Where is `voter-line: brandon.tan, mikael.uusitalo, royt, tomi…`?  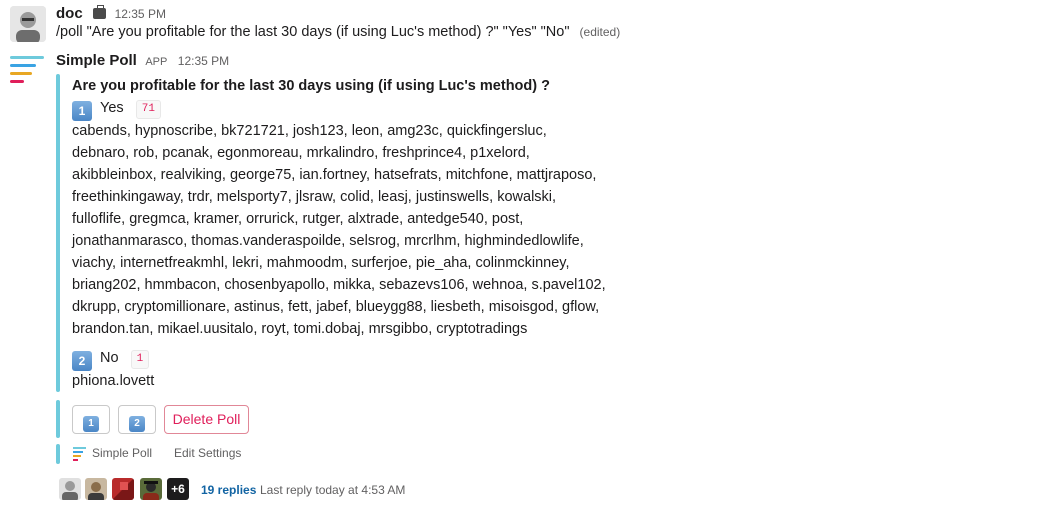
voter-line: brandon.tan, mikael.uusitalo, royt, tomi… is located at coordinates (300, 329).